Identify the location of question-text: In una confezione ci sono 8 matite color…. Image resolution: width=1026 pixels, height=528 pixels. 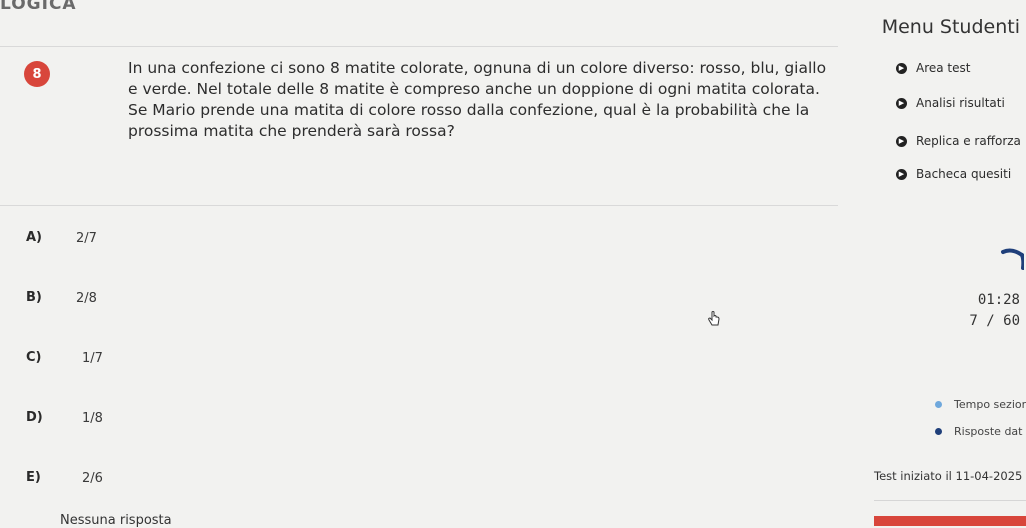
(477, 99).